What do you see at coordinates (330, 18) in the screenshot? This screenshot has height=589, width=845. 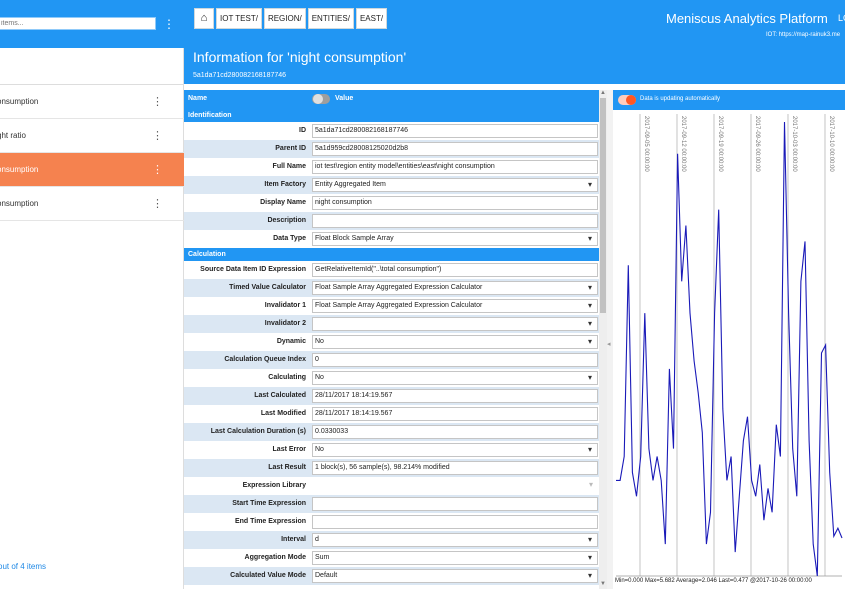 I see `breadcrumb-item: ENTITIES/` at bounding box center [330, 18].